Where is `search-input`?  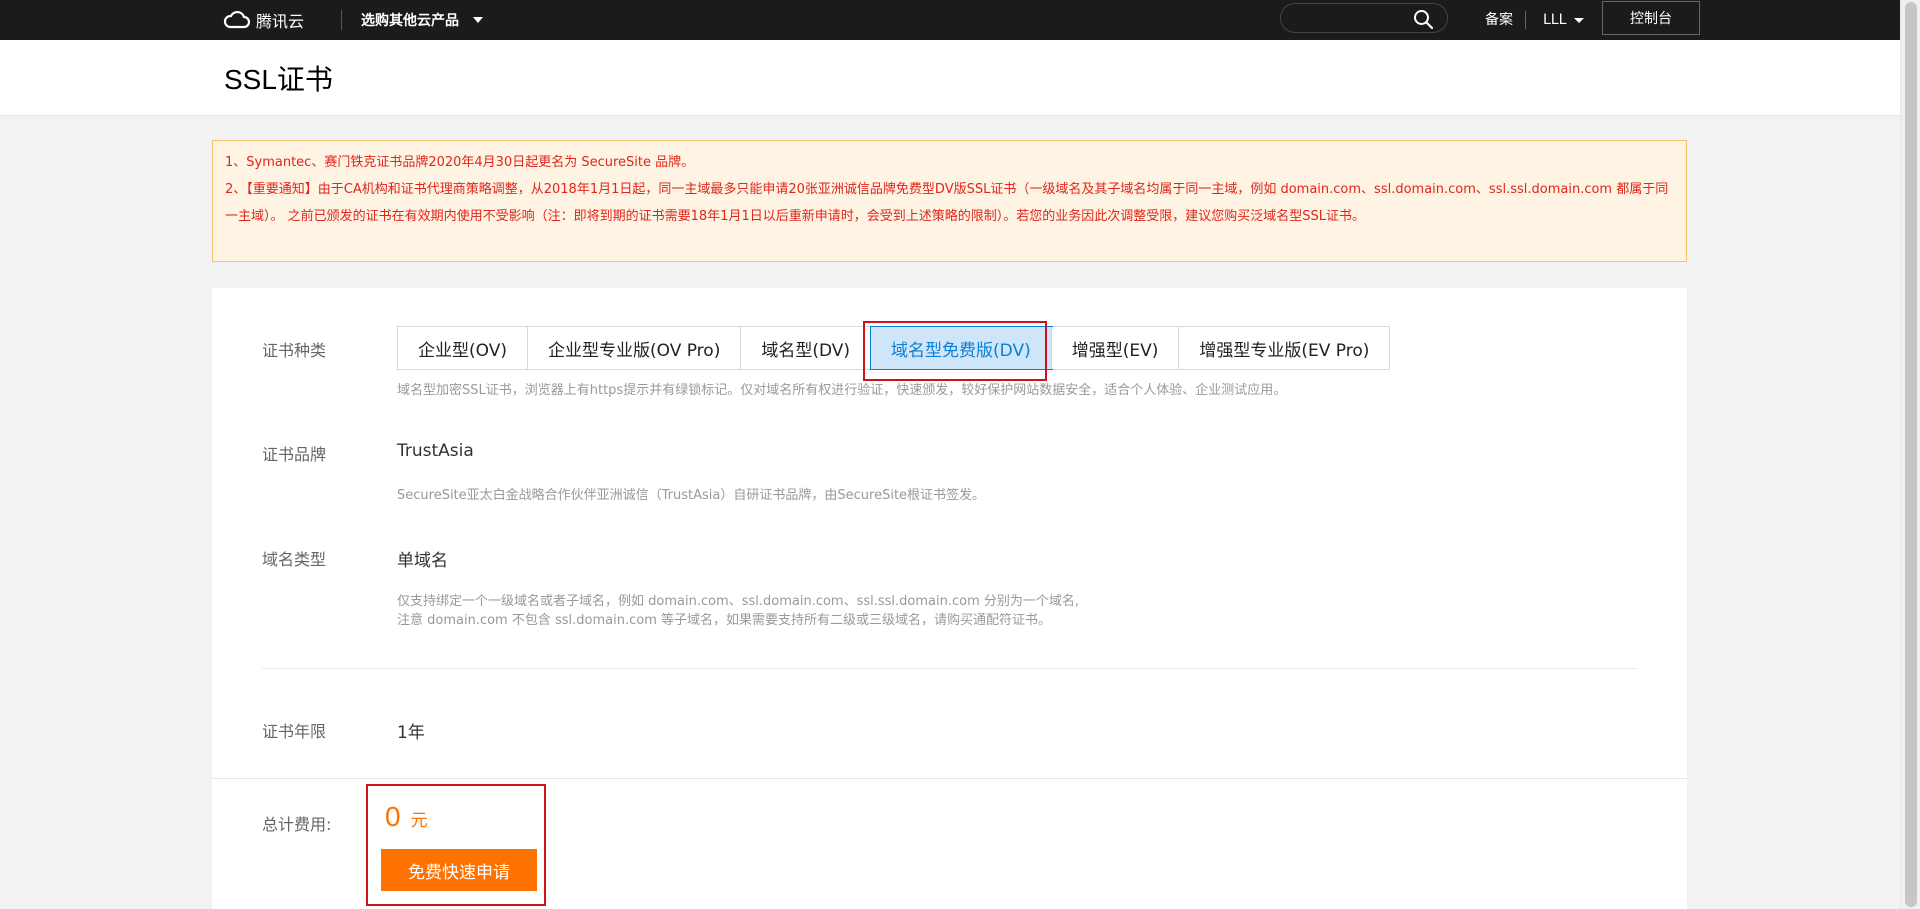 search-input is located at coordinates (1350, 18).